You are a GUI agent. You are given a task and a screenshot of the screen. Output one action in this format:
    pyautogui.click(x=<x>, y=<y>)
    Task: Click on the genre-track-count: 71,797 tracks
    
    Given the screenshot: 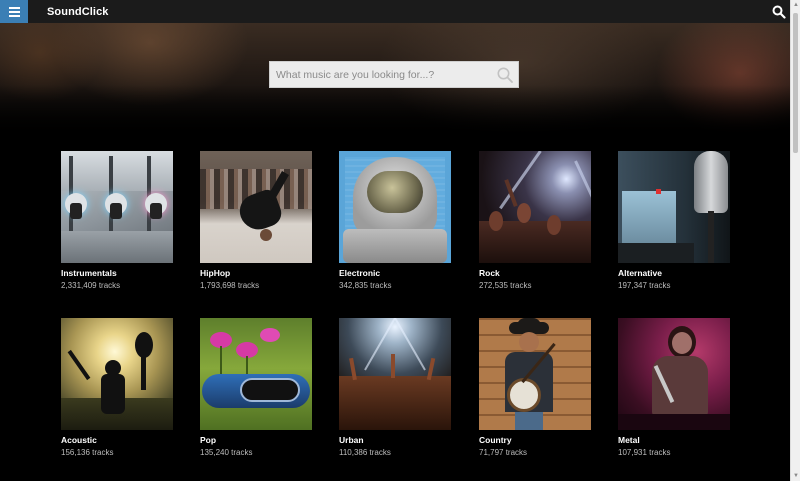 What is the action you would take?
    pyautogui.click(x=503, y=452)
    